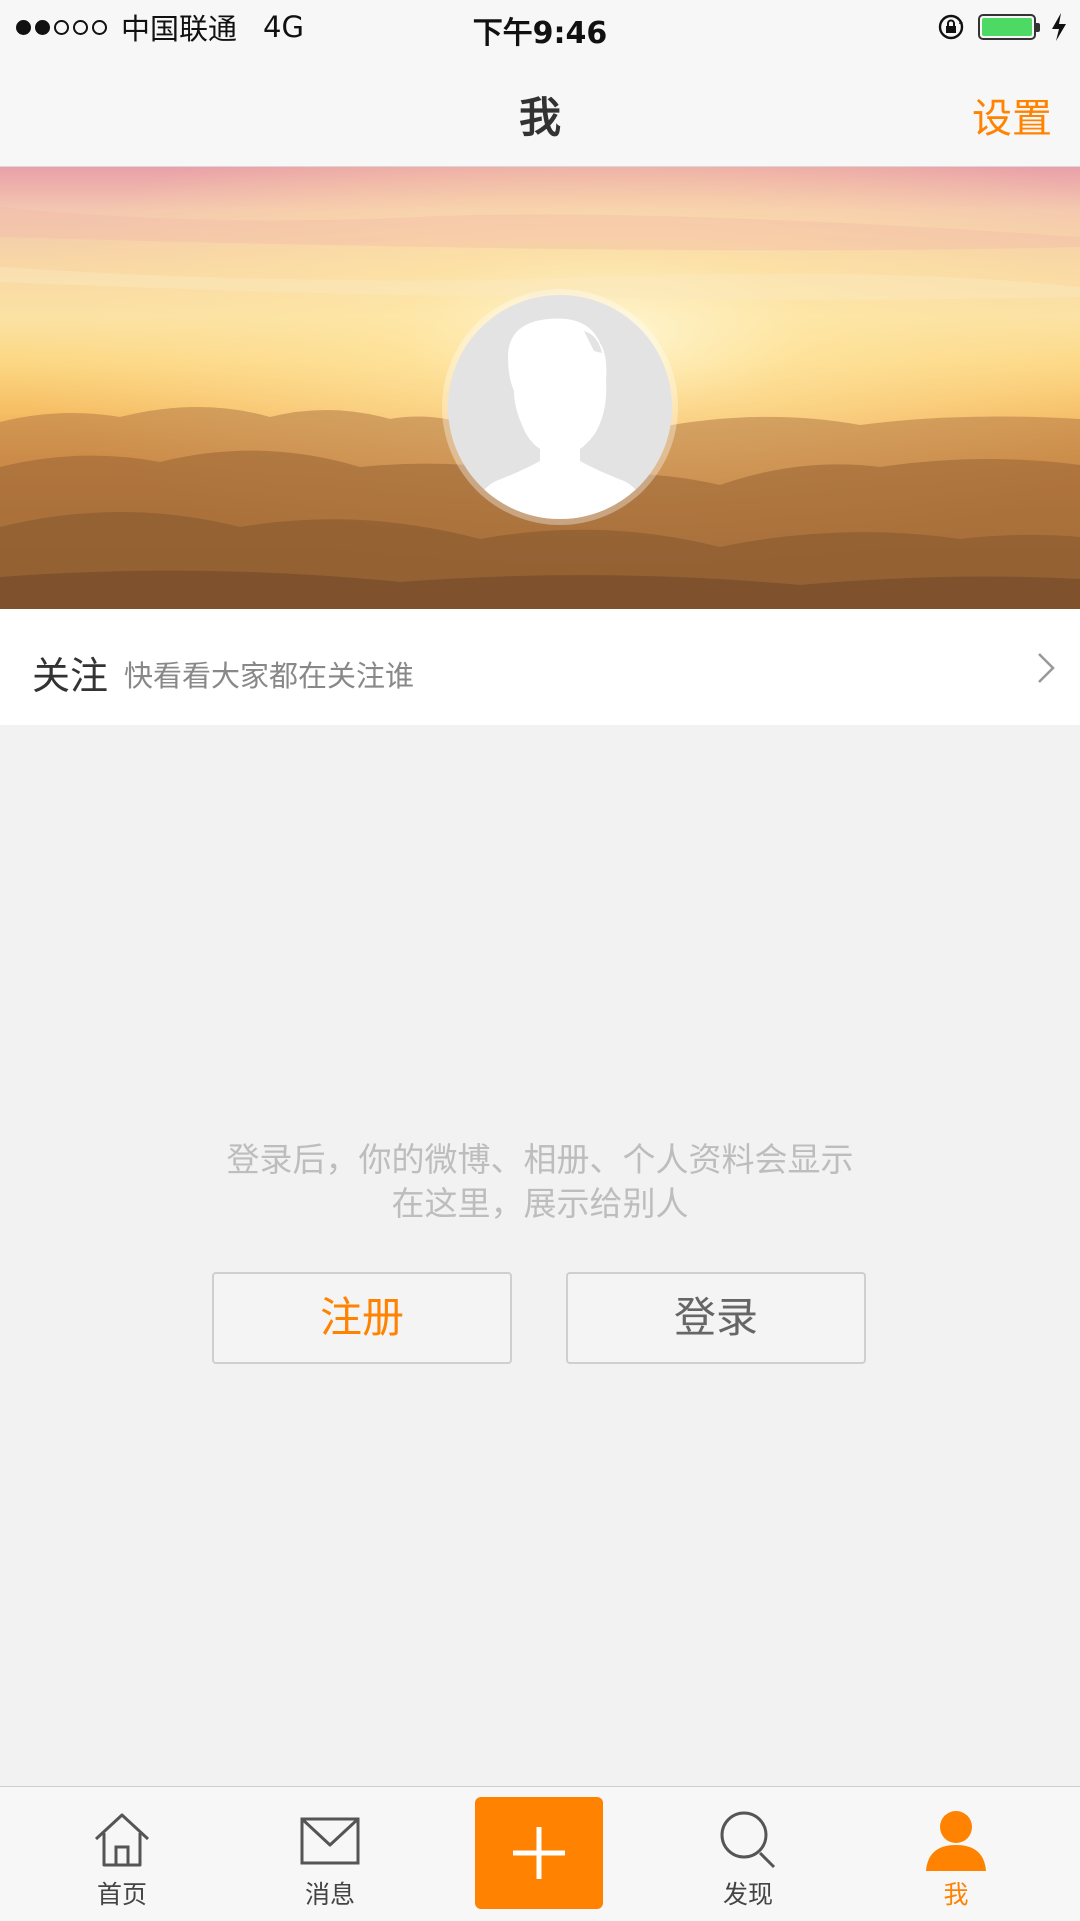  I want to click on tab-me-label: 我, so click(956, 1894).